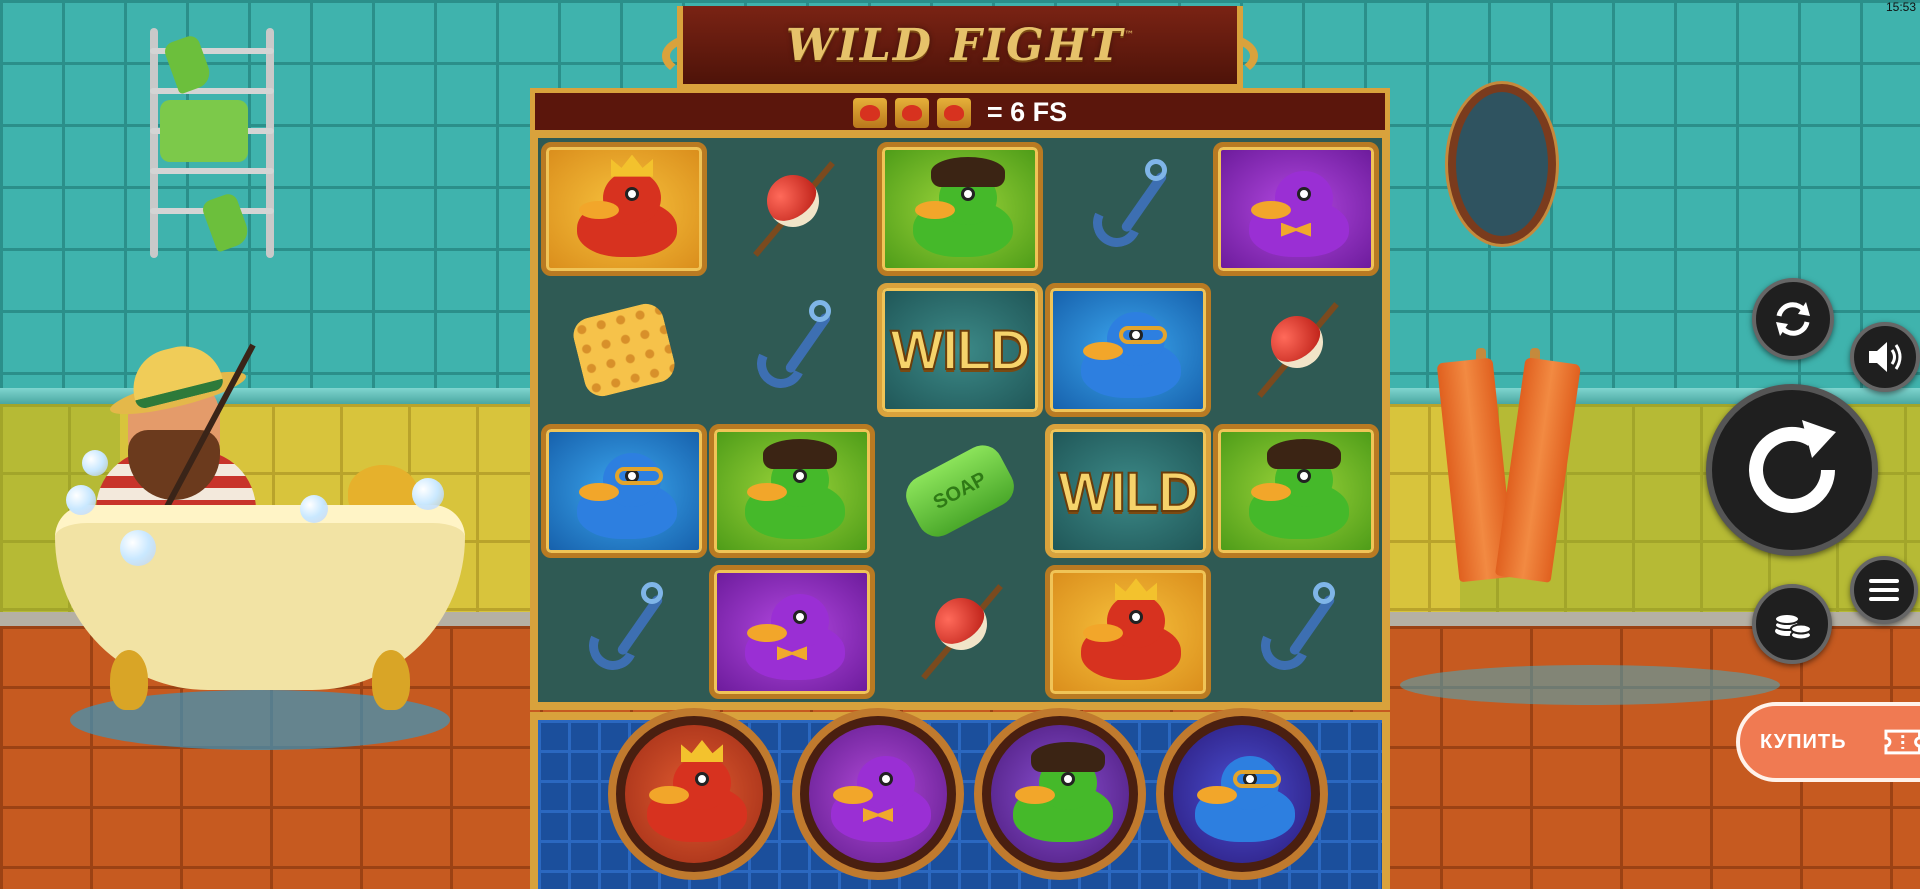  I want to click on game-logo: WILD FIGHT ™, so click(960, 48).